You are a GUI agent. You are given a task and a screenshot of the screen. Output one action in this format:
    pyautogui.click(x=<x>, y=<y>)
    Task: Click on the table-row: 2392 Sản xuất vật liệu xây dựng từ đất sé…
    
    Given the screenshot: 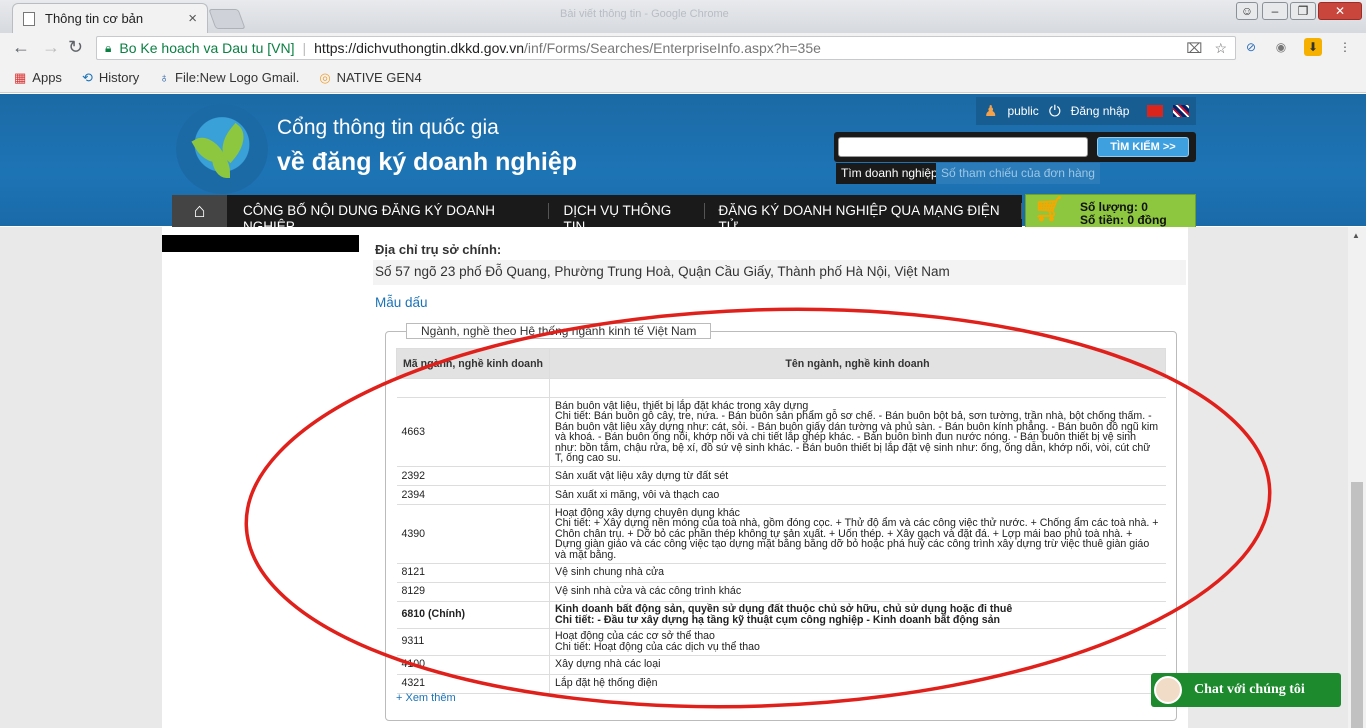 What is the action you would take?
    pyautogui.click(x=781, y=476)
    